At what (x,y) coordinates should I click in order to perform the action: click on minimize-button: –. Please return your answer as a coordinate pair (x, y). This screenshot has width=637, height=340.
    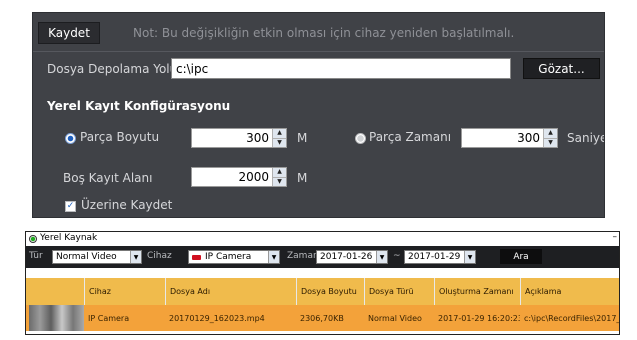
    Looking at the image, I should click on (615, 237).